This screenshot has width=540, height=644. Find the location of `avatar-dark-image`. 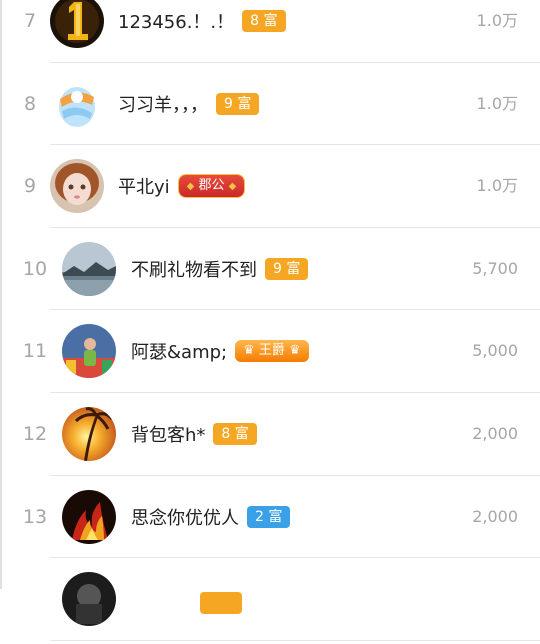

avatar-dark-image is located at coordinates (89, 599).